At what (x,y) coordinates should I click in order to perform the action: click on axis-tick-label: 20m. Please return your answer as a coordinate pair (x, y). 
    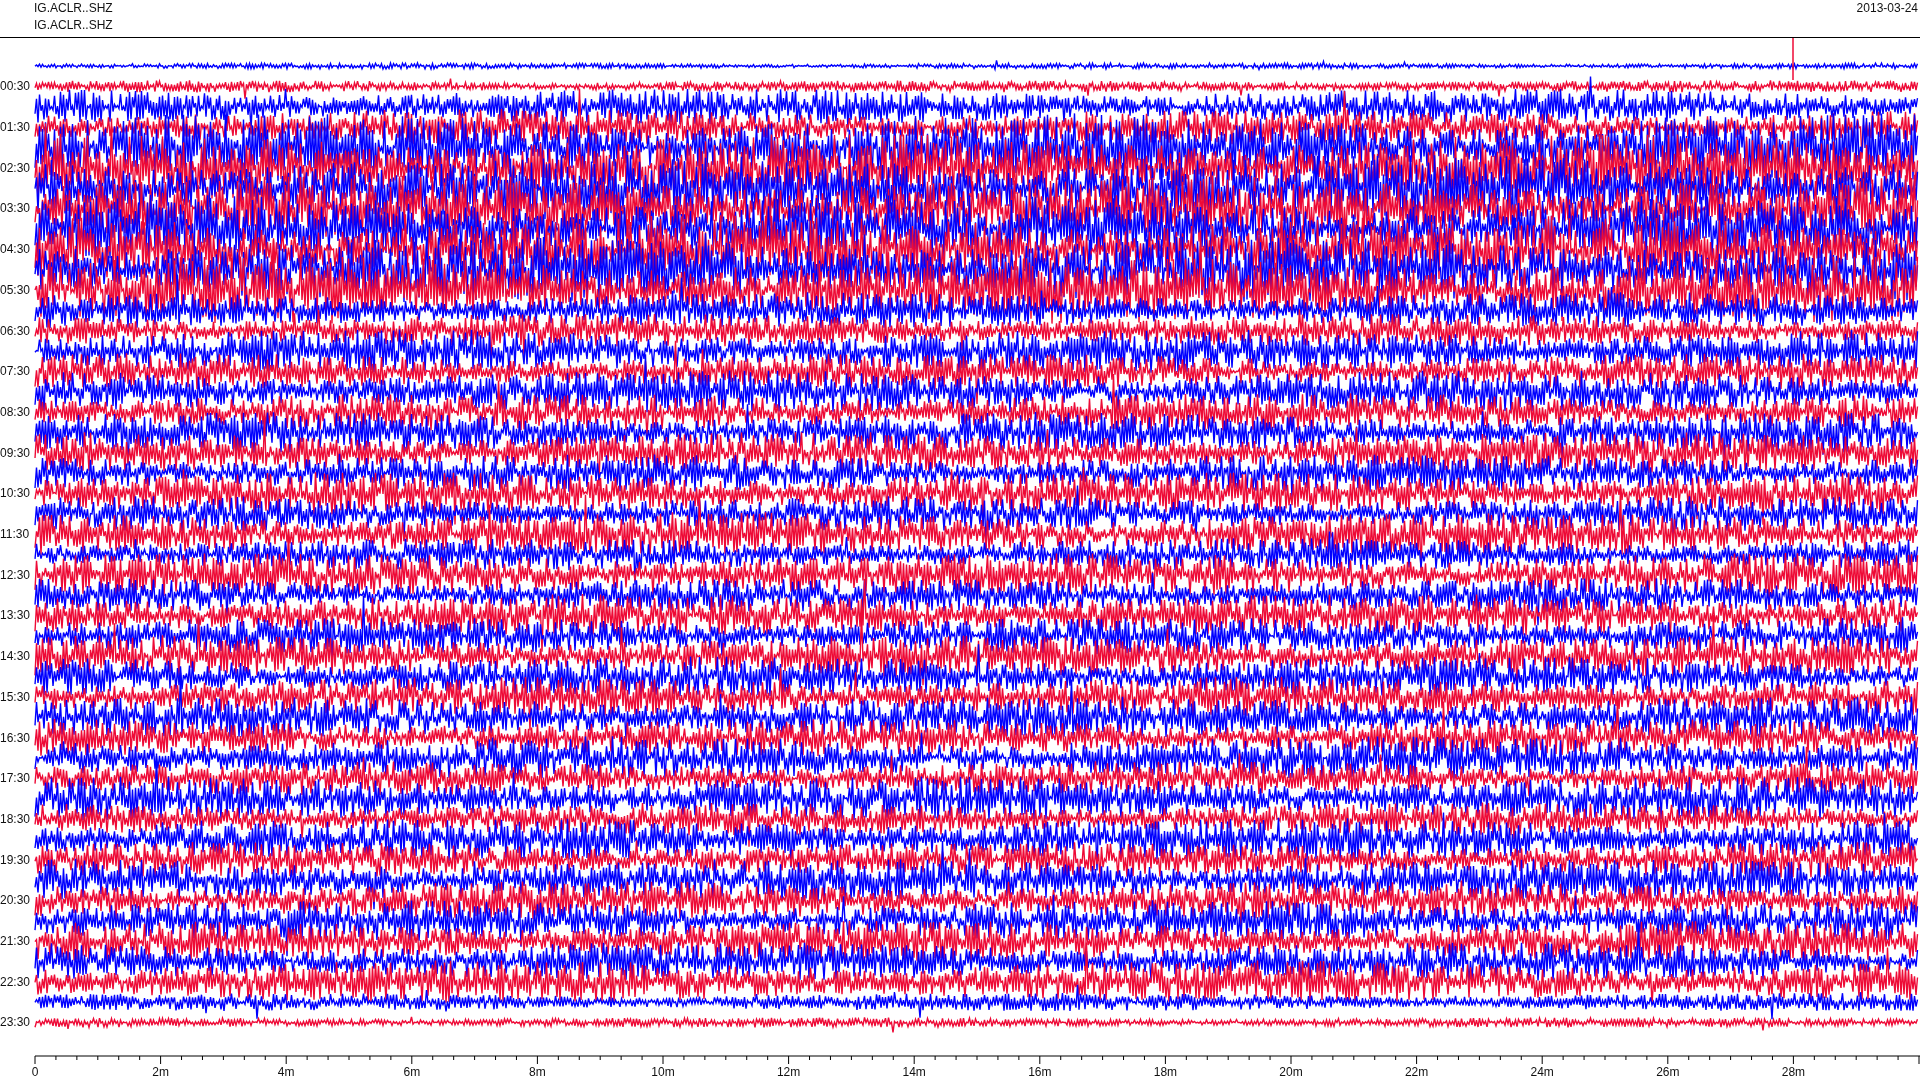
    Looking at the image, I should click on (1291, 1072).